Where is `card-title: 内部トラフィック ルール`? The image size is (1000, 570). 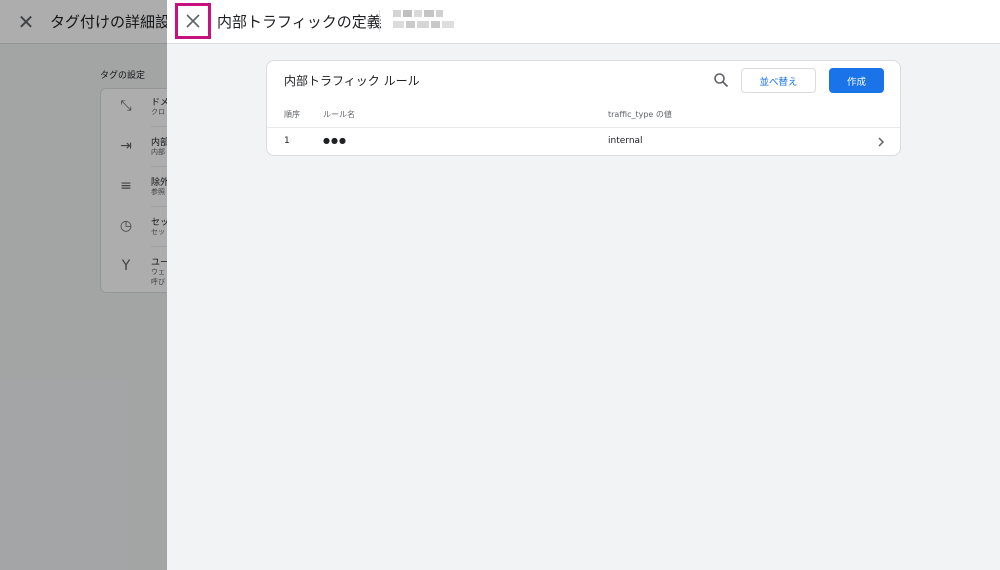
card-title: 内部トラフィック ルール is located at coordinates (352, 81).